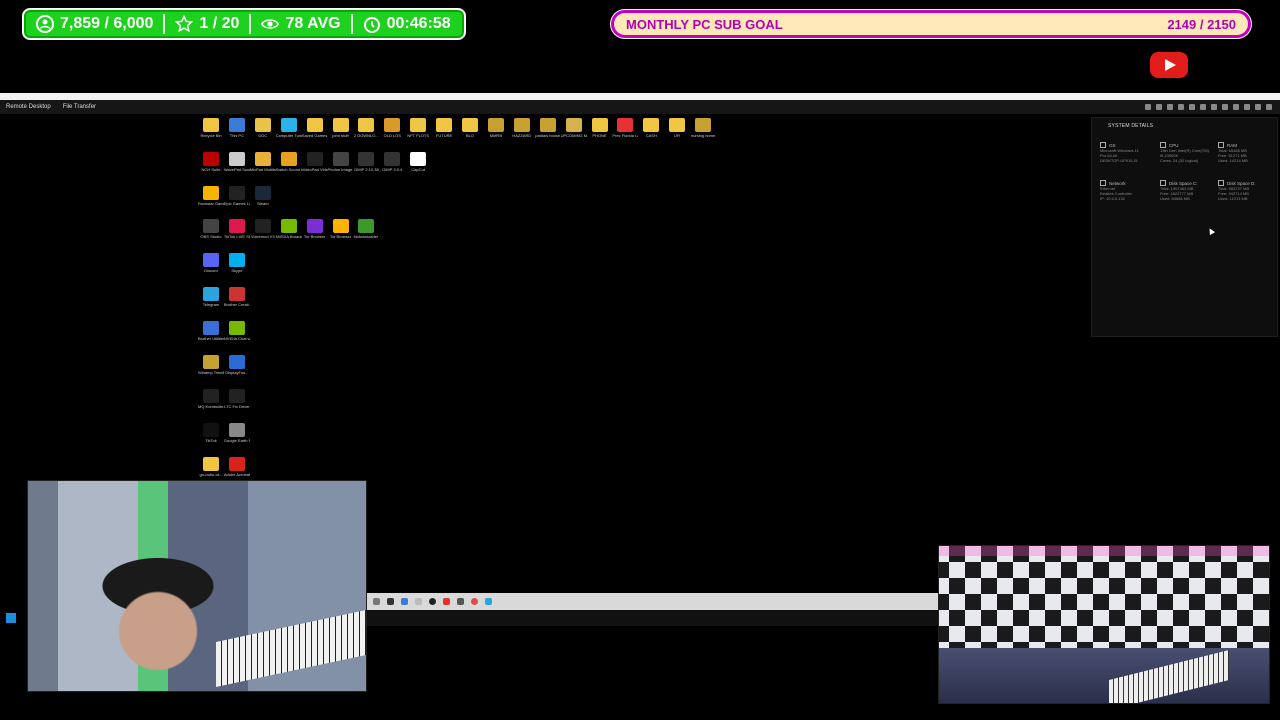 This screenshot has width=1280, height=720. What do you see at coordinates (315, 128) in the screenshot?
I see `desktop-icon: Saved Games` at bounding box center [315, 128].